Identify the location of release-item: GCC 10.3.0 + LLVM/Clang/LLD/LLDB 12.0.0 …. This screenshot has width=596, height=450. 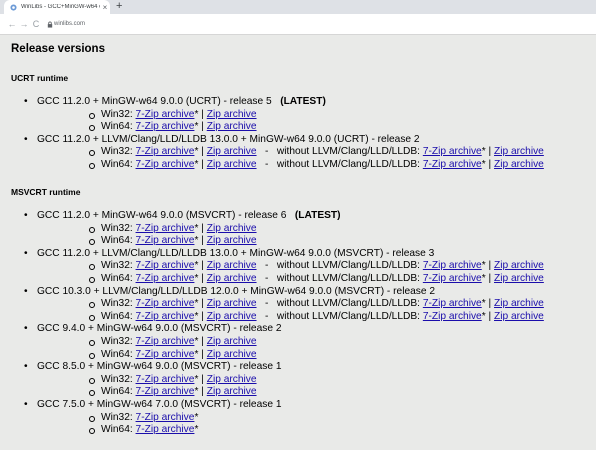
(272, 305).